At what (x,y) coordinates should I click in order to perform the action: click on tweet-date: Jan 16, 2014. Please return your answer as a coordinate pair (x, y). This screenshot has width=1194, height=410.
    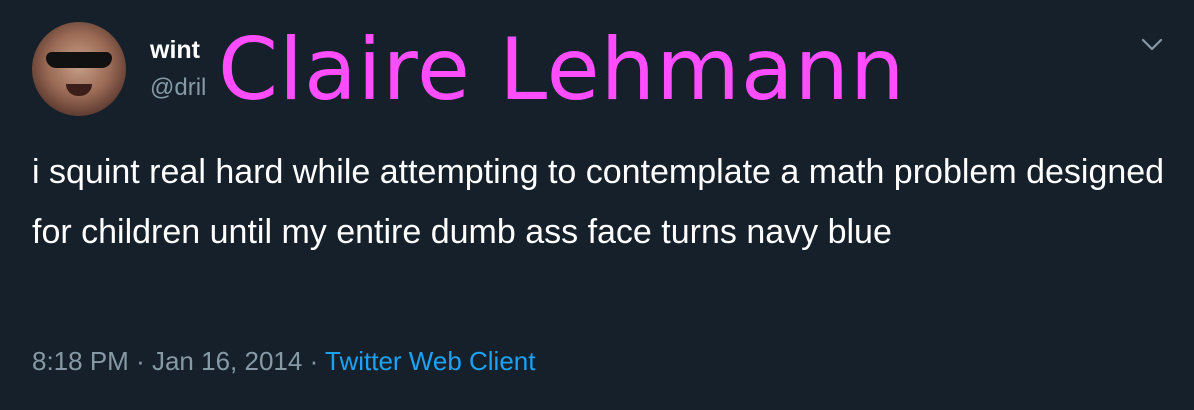
    Looking at the image, I should click on (227, 361).